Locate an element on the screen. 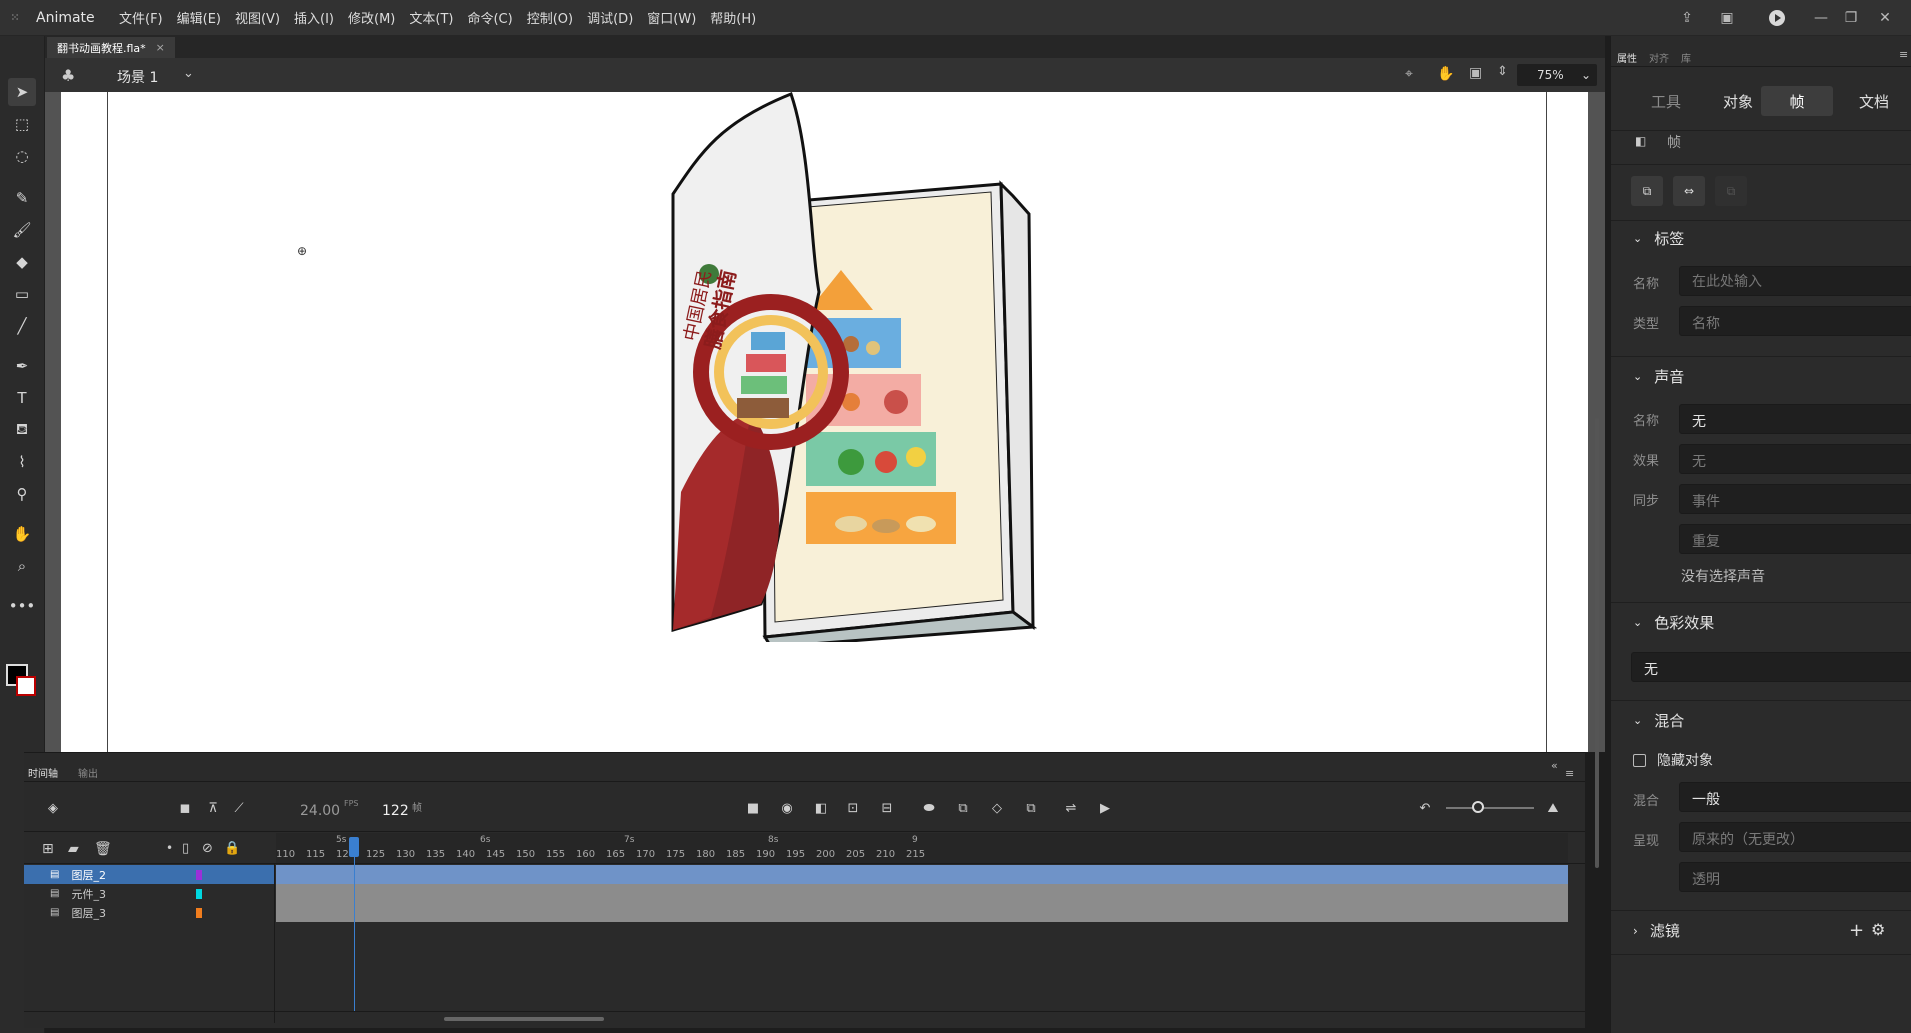 The image size is (1911, 1033). tab-output: 输出 is located at coordinates (88, 772).